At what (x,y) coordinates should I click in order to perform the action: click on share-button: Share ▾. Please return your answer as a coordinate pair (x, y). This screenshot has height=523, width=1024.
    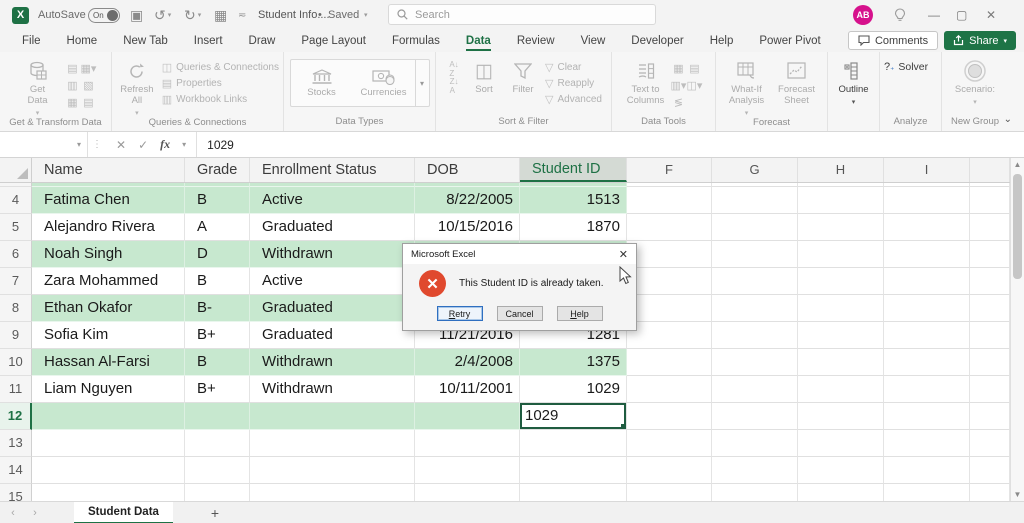
    Looking at the image, I should click on (980, 40).